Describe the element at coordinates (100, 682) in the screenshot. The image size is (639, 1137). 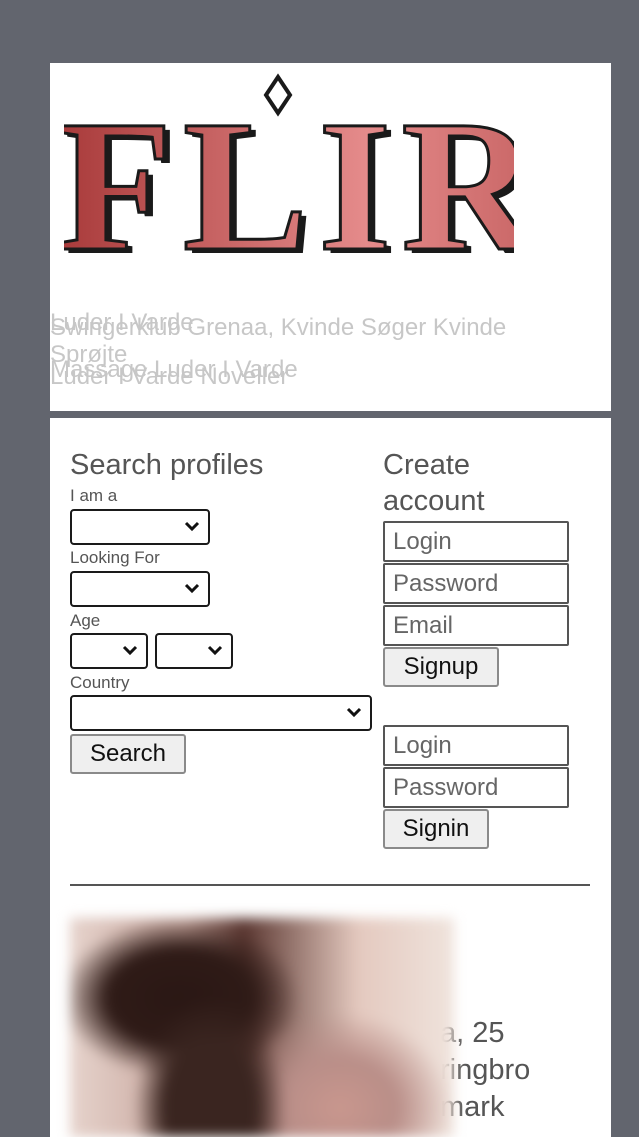
I see `country-label: Country` at that location.